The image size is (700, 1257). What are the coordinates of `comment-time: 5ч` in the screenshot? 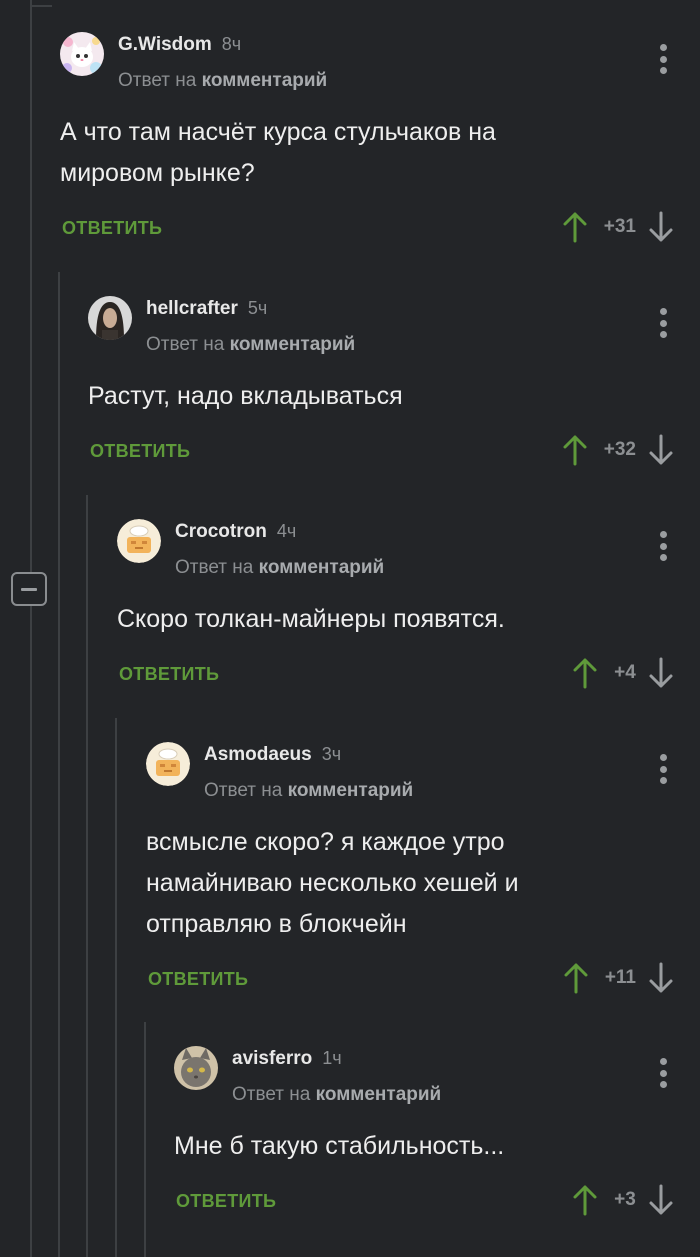 It's located at (257, 308).